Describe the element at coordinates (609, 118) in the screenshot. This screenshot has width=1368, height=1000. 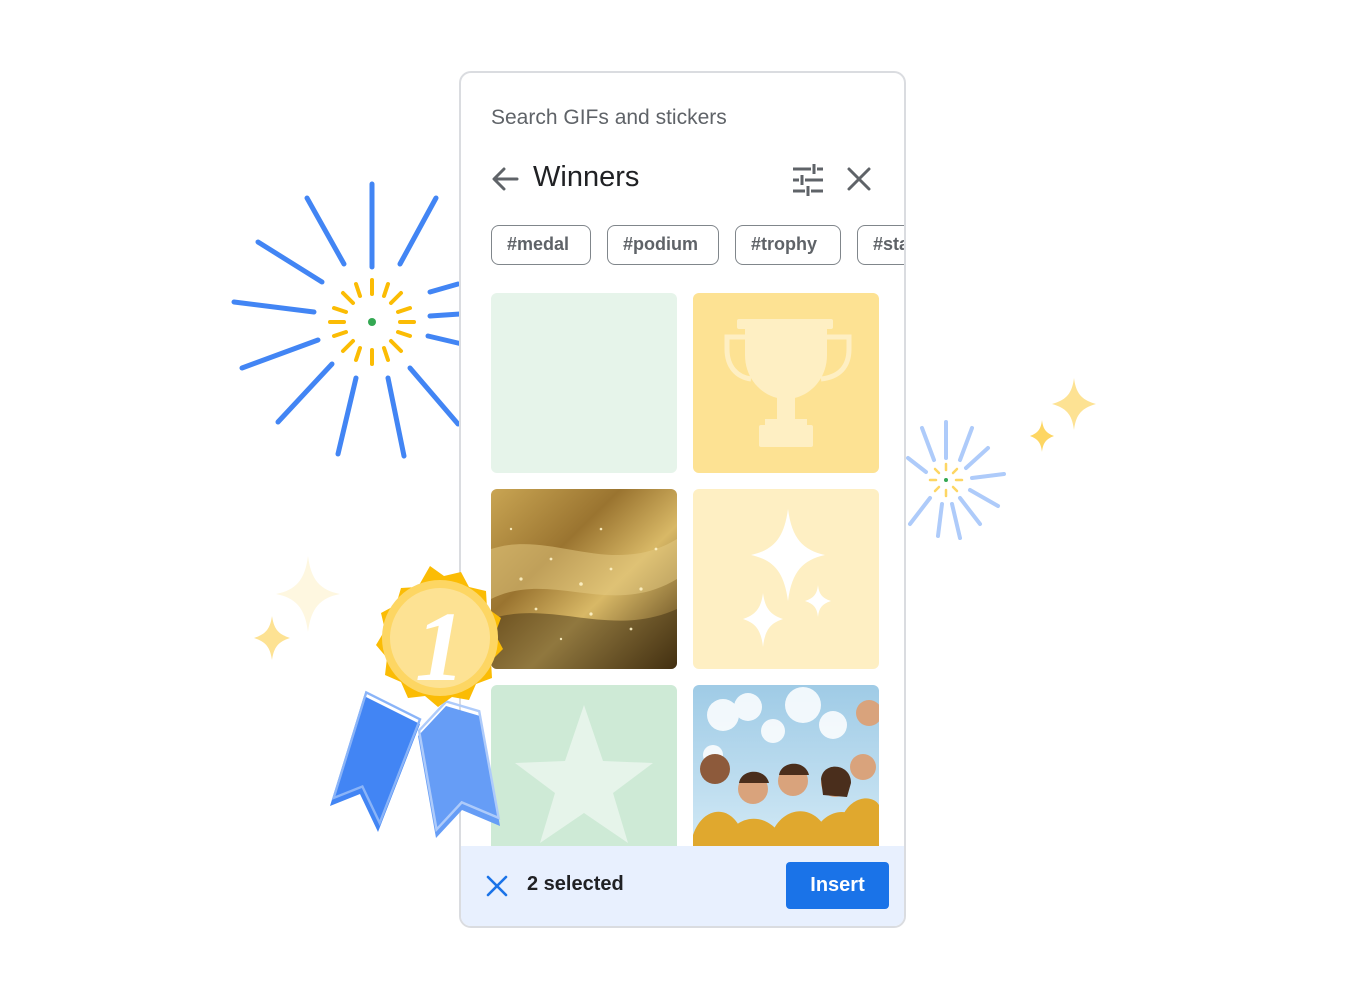
I see `search-heading: Search GIFs and stickers` at that location.